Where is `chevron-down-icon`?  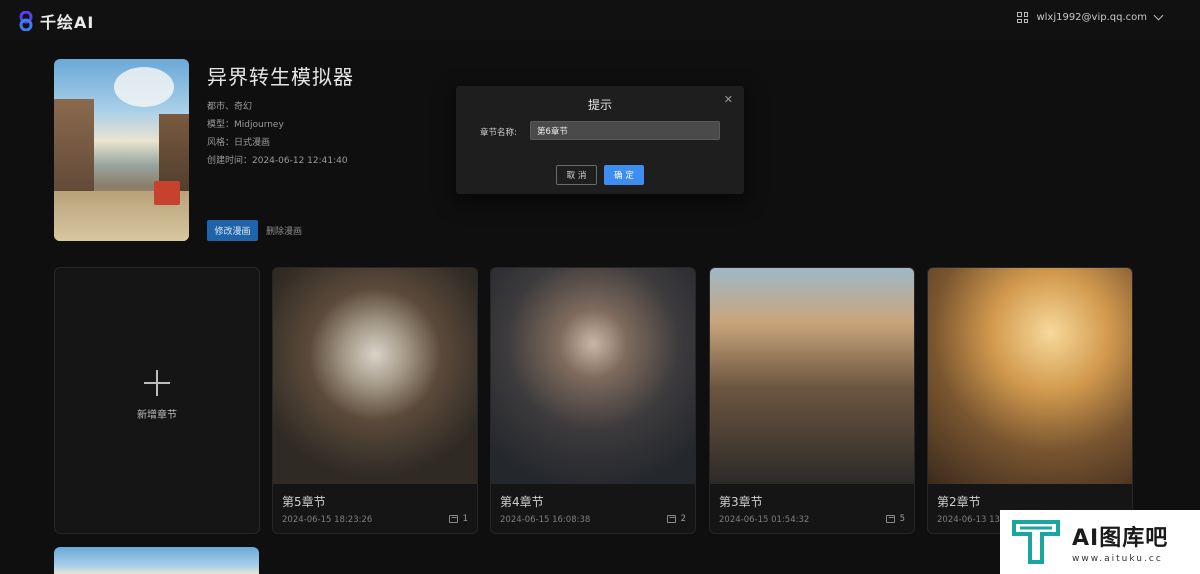 chevron-down-icon is located at coordinates (1158, 15).